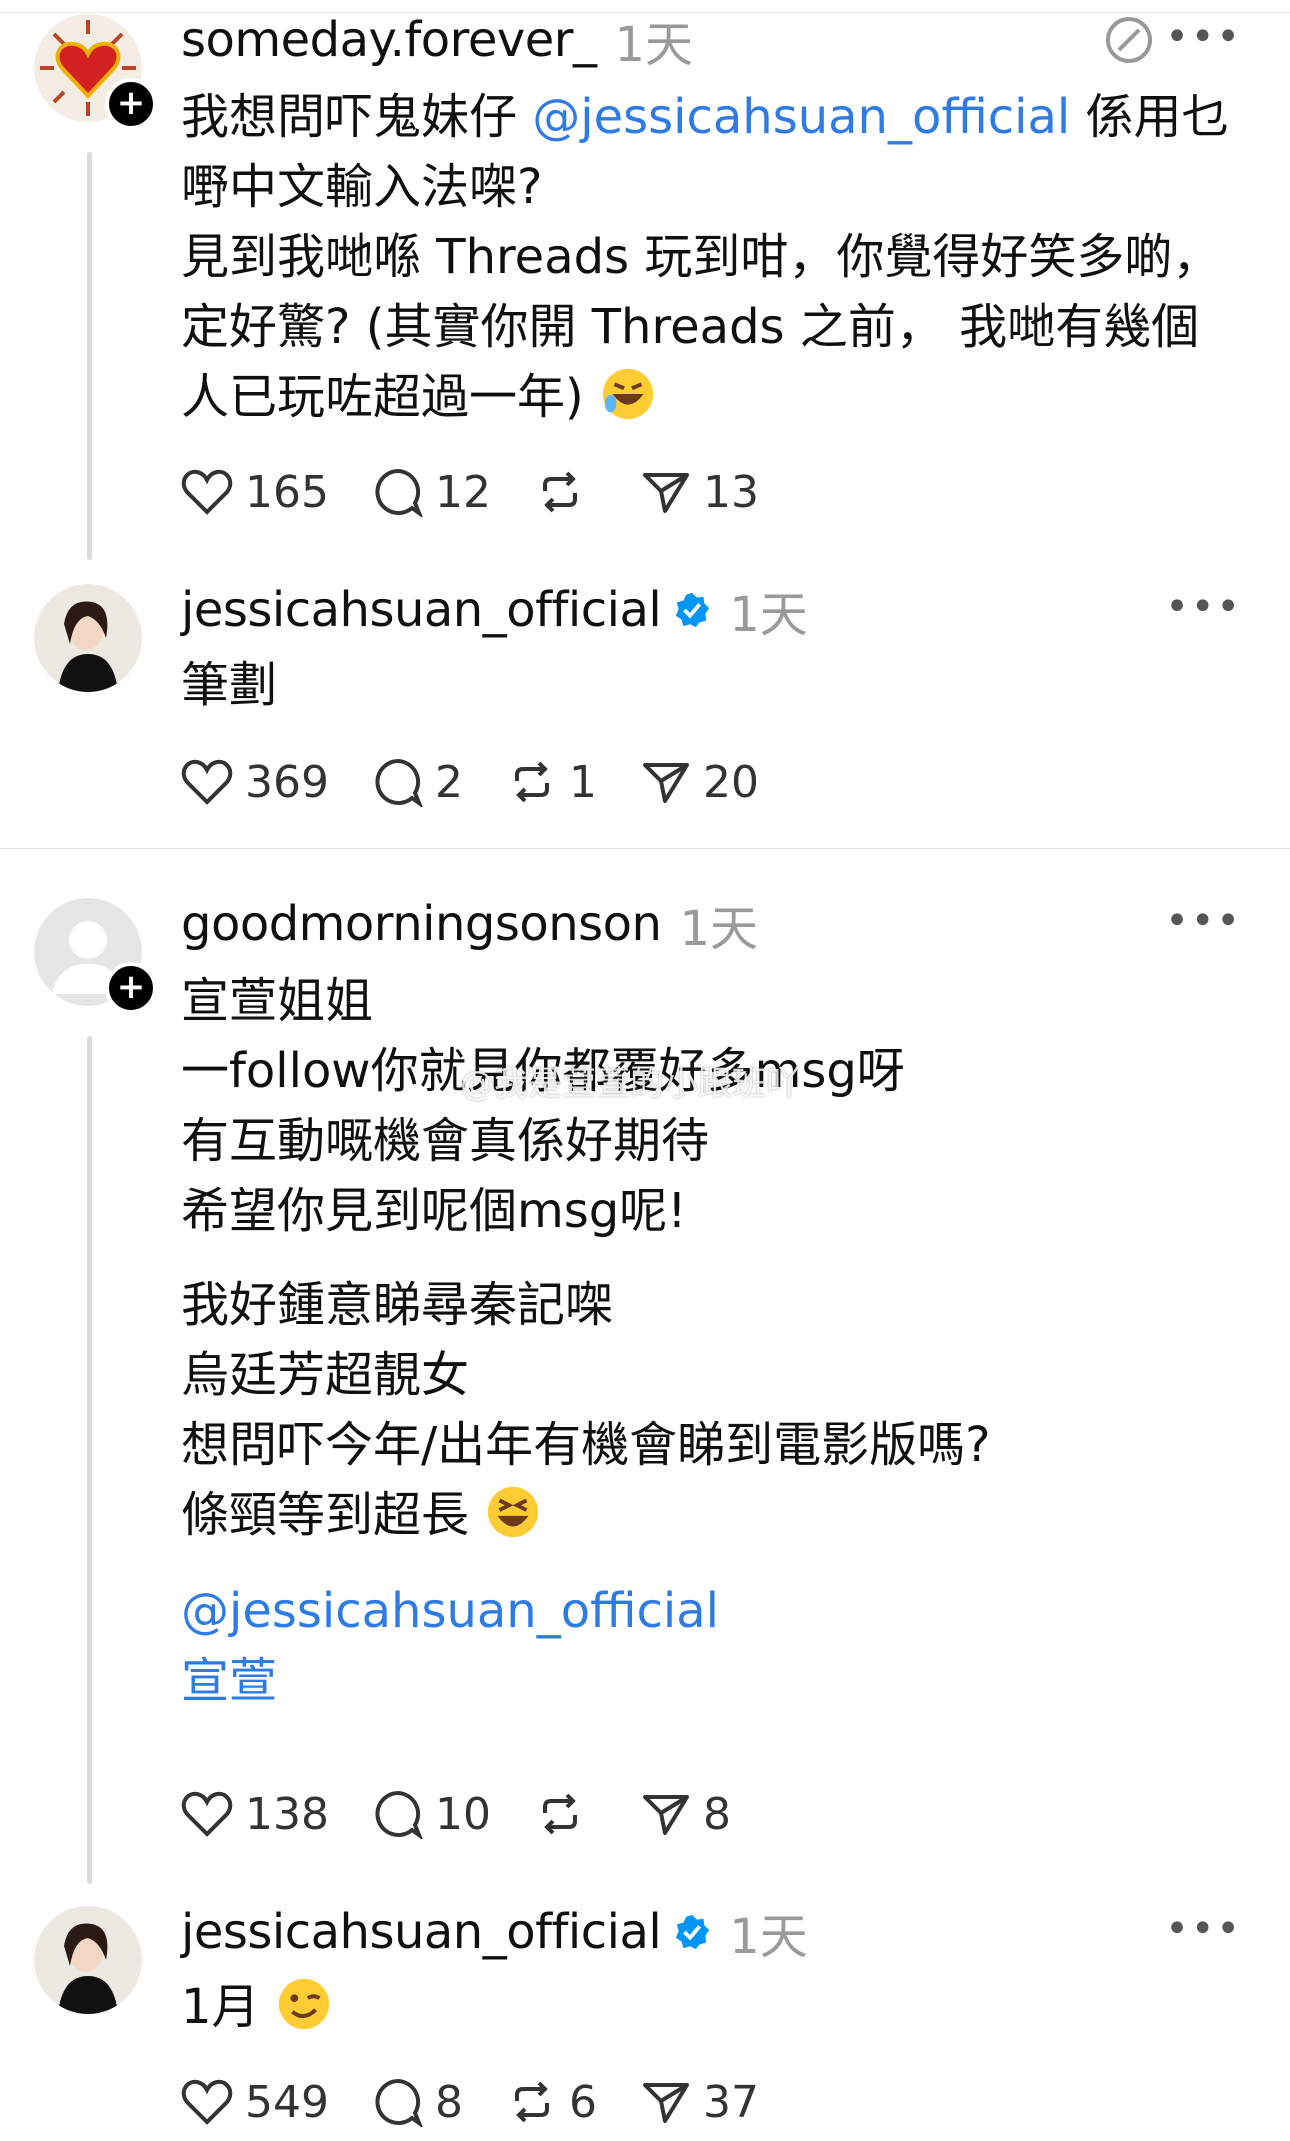 The width and height of the screenshot is (1290, 2141). Describe the element at coordinates (690, 327) in the screenshot. I see `text-line: 定好驚? (其實你開 Threads 之前， 我哋有幾個` at that location.